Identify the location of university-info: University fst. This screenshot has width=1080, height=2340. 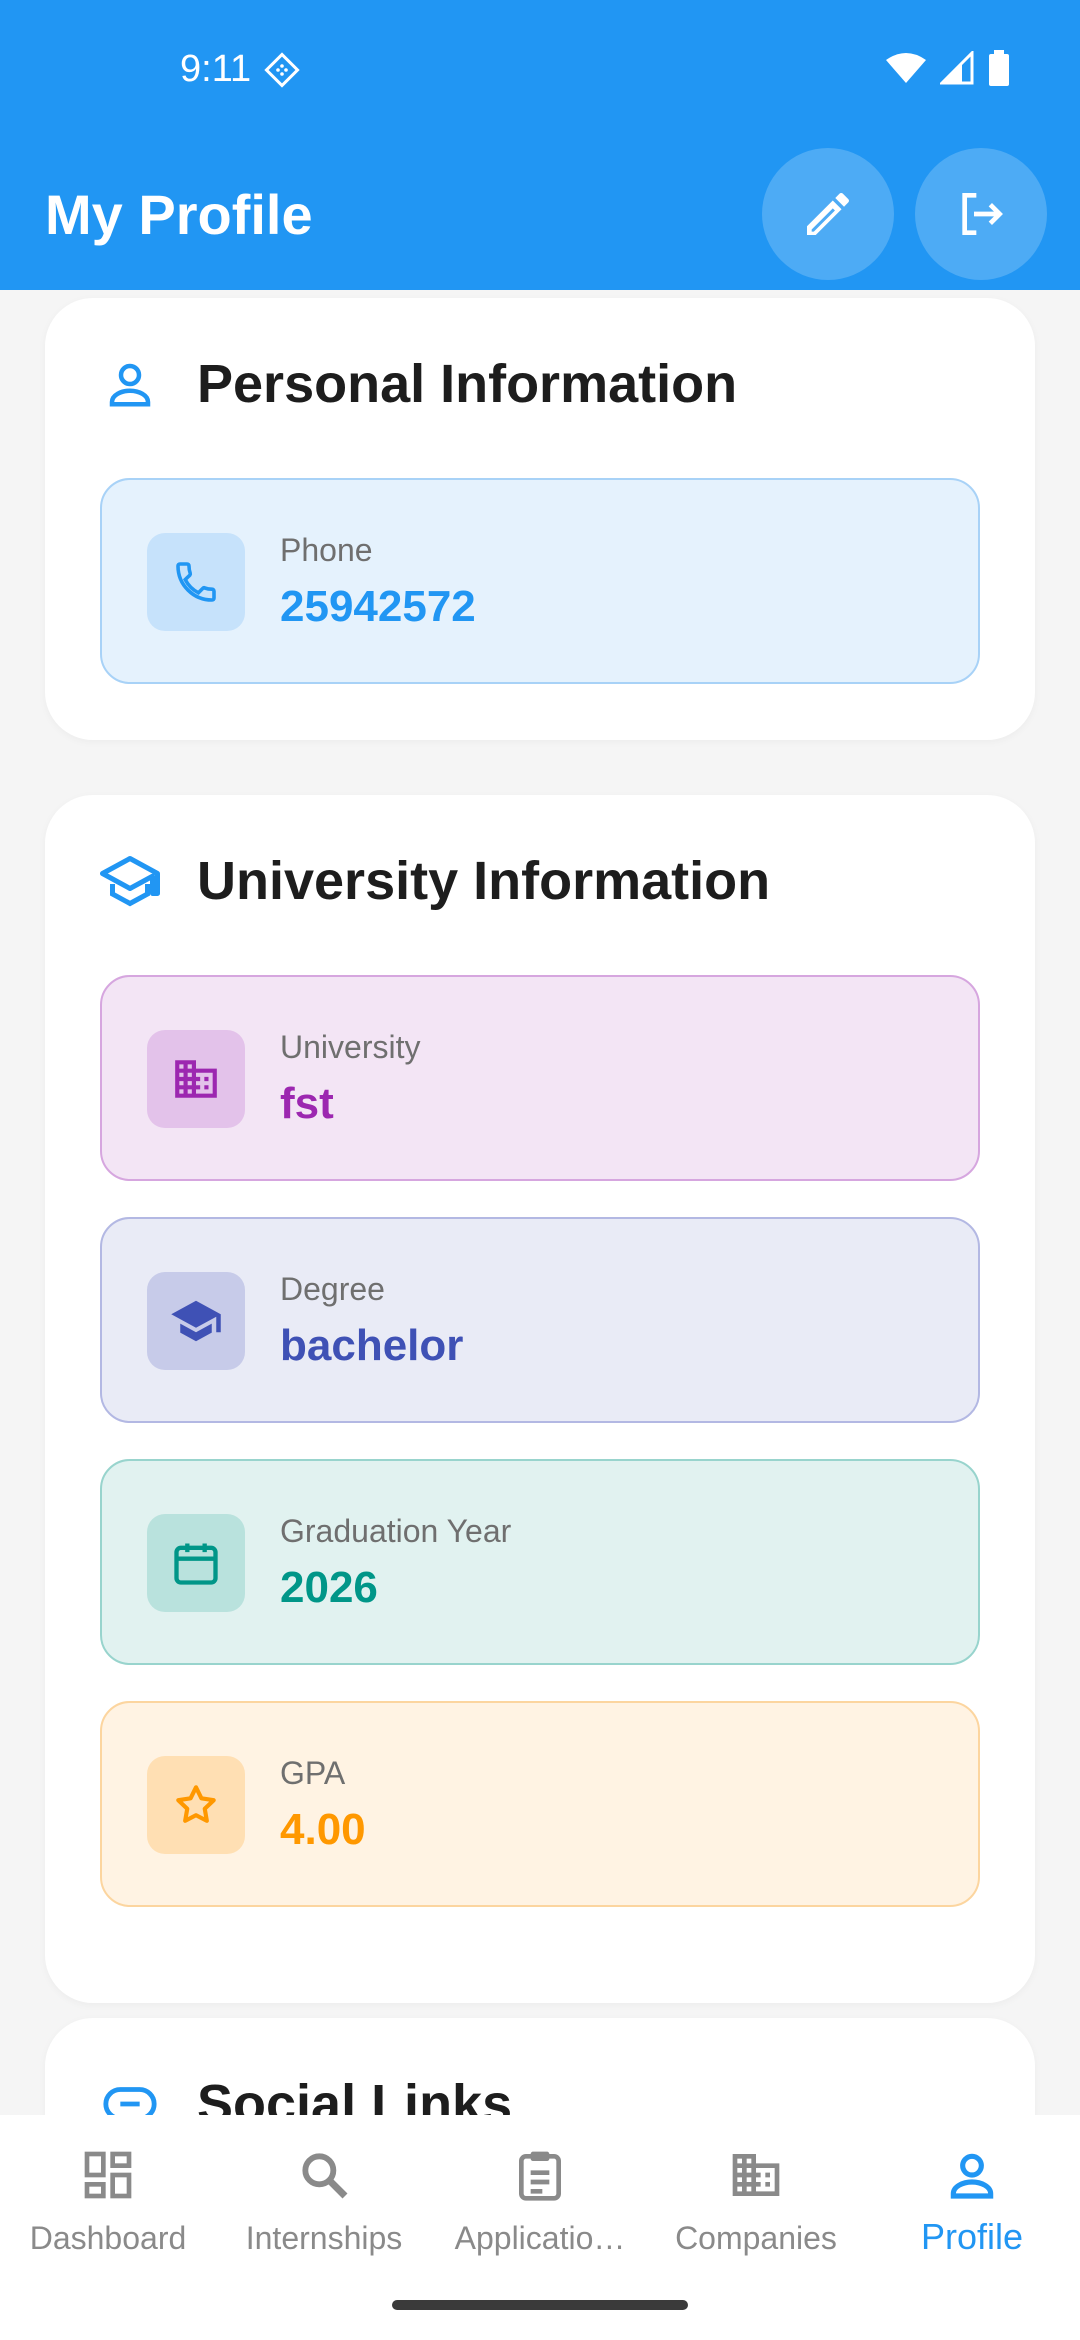
(540, 1078).